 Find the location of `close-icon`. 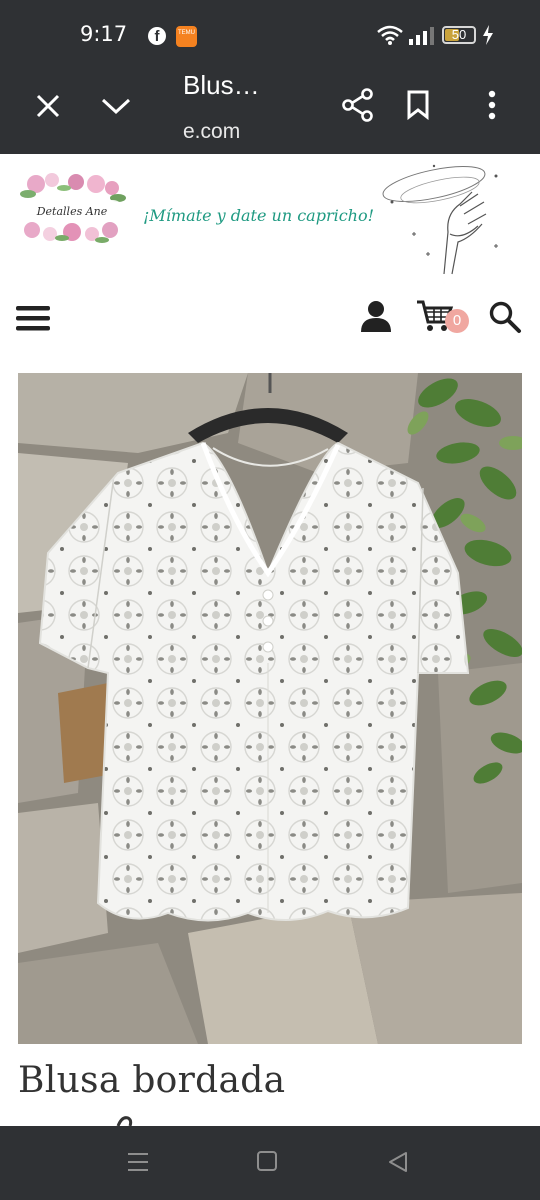

close-icon is located at coordinates (48, 106).